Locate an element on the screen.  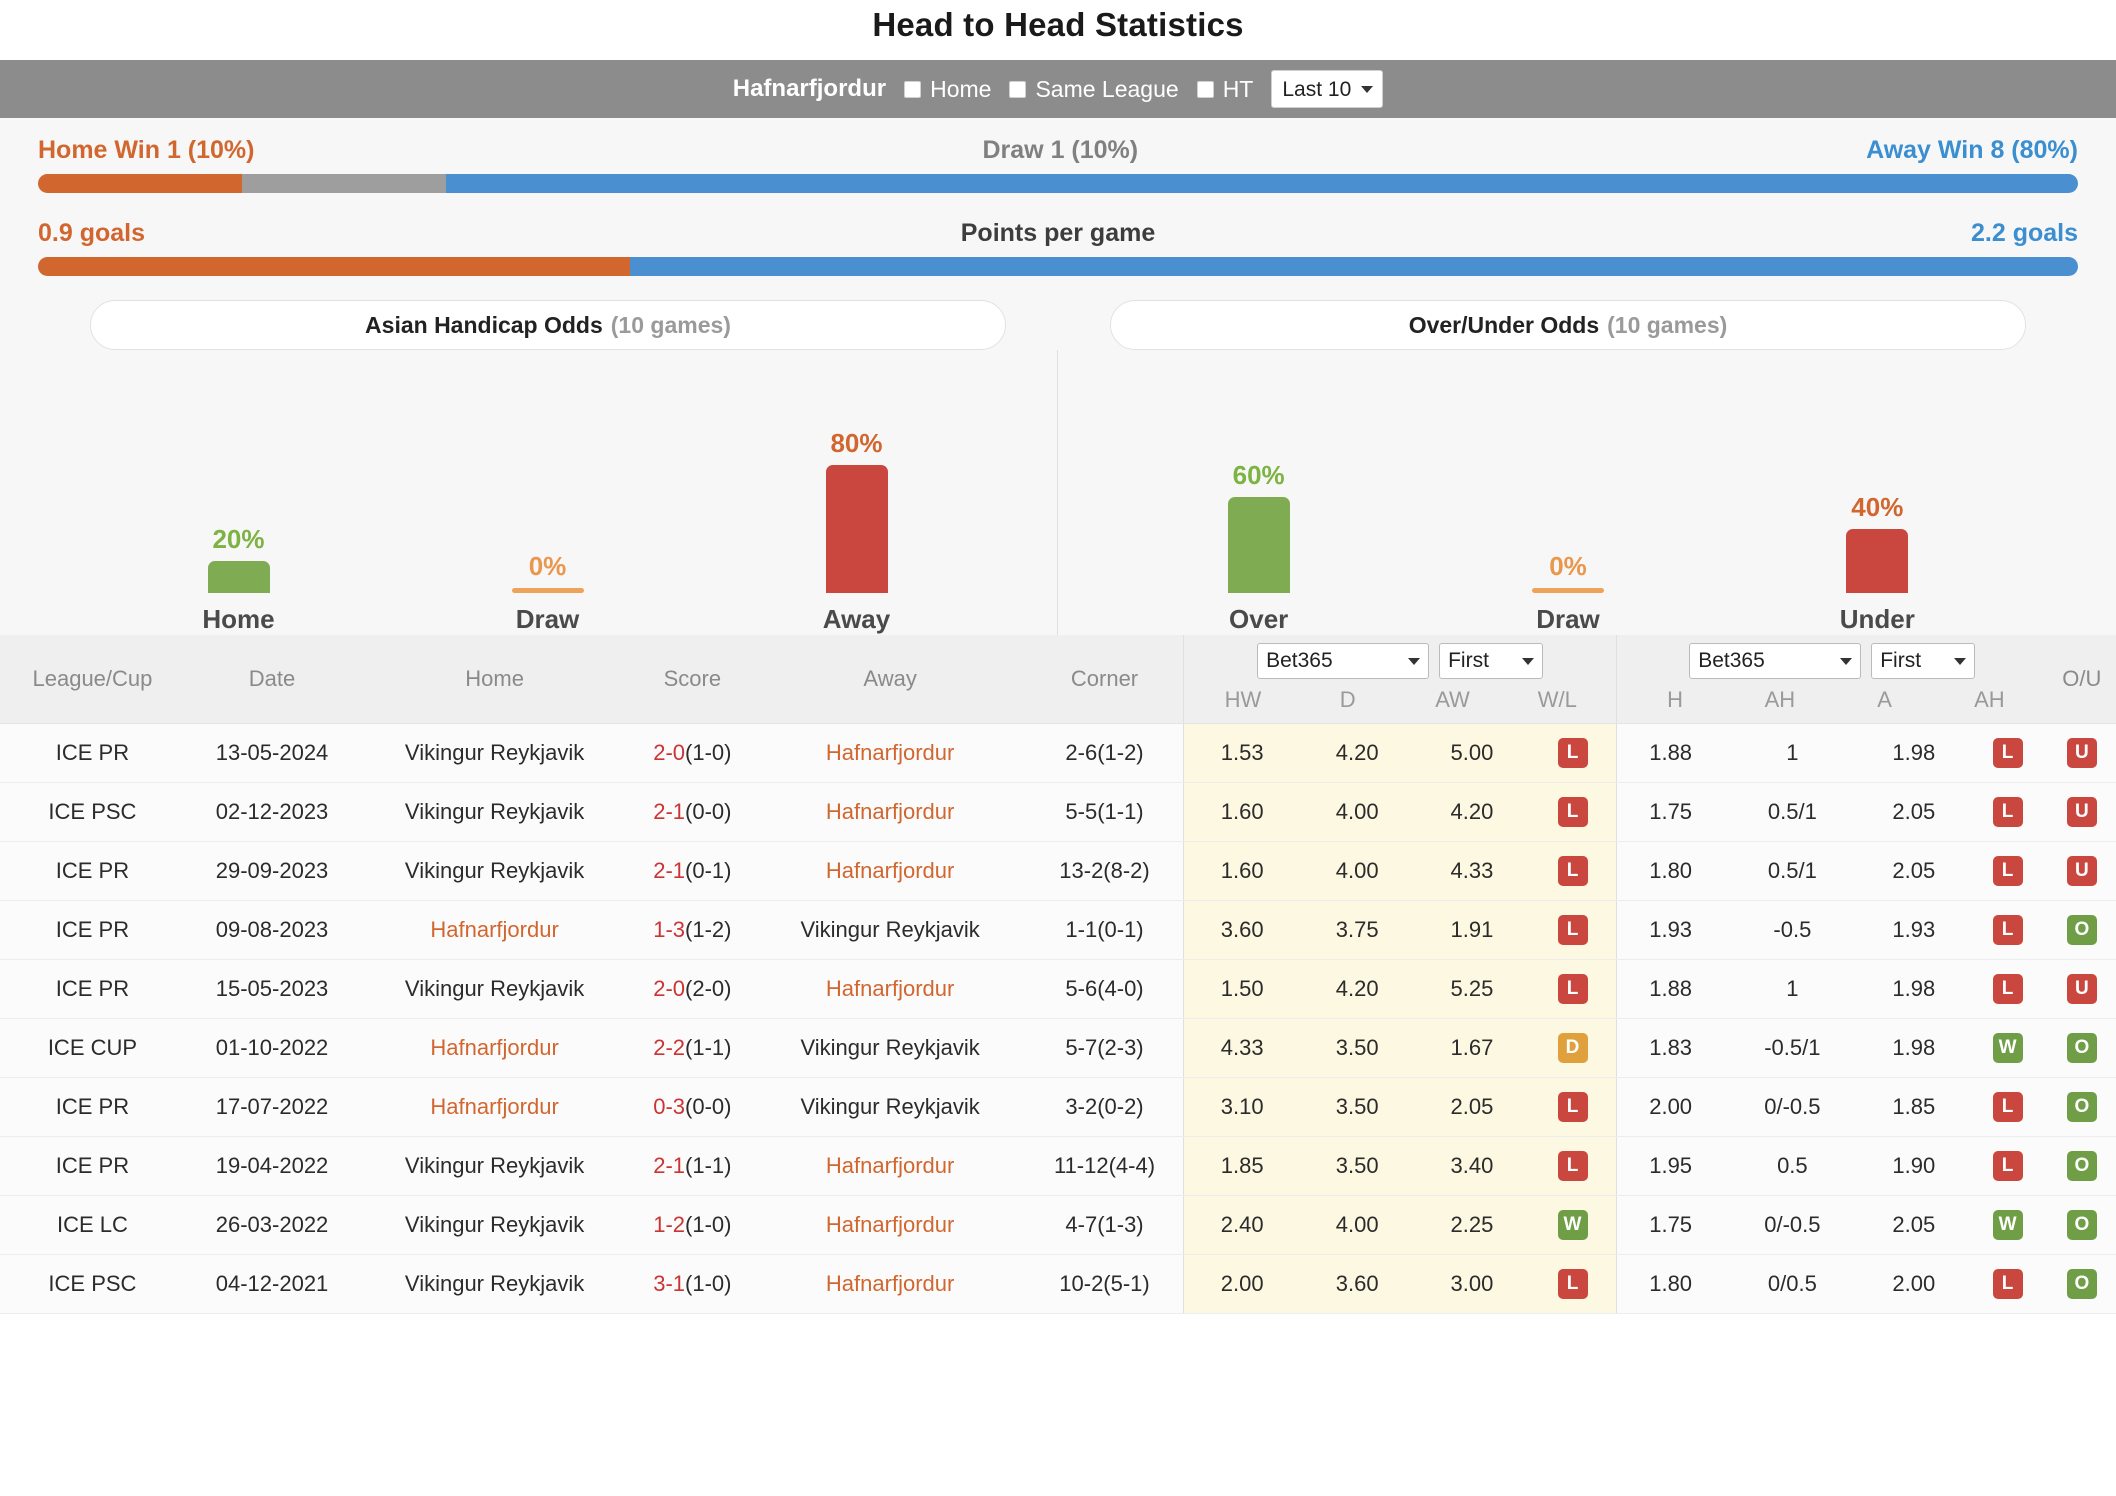
group1-bookmaker-select: Bet365 is located at coordinates (1343, 661).